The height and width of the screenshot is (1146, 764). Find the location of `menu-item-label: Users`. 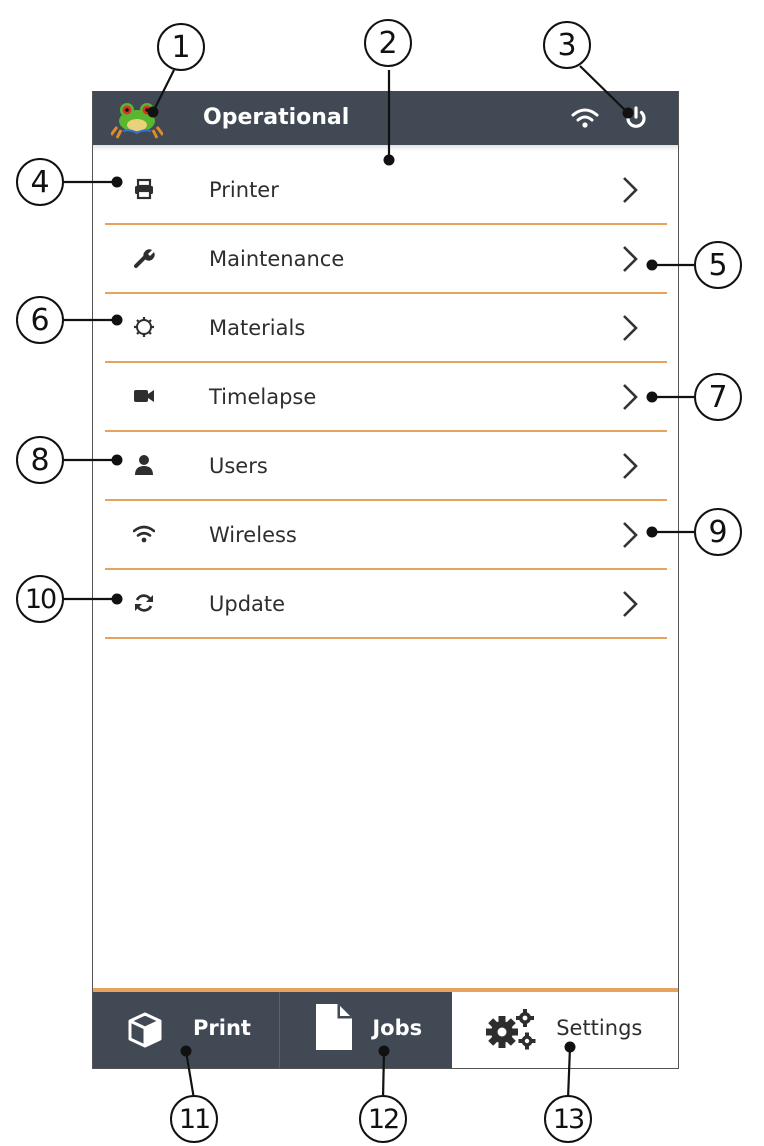

menu-item-label: Users is located at coordinates (238, 466).